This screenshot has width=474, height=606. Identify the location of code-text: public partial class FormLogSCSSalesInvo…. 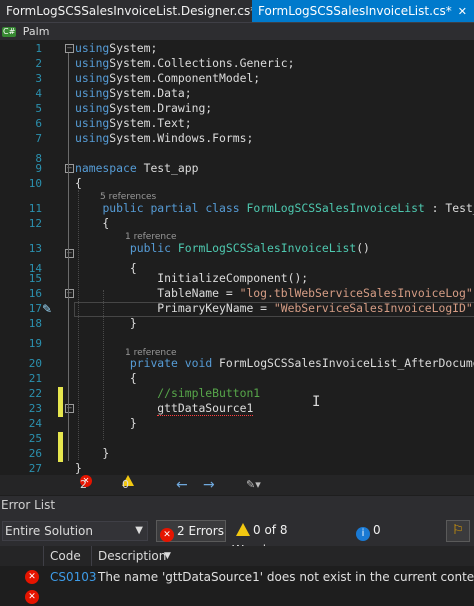
(274, 208).